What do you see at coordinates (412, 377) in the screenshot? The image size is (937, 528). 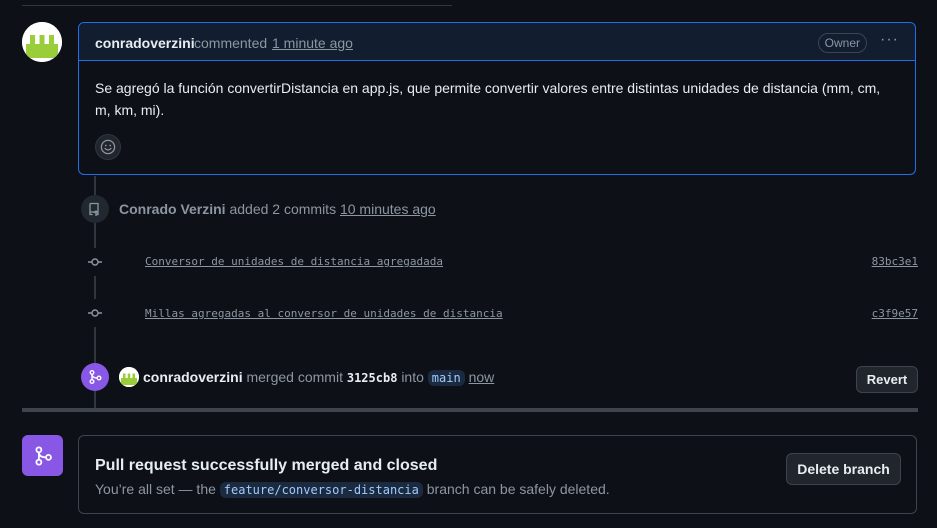 I see `merge-into-text: into` at bounding box center [412, 377].